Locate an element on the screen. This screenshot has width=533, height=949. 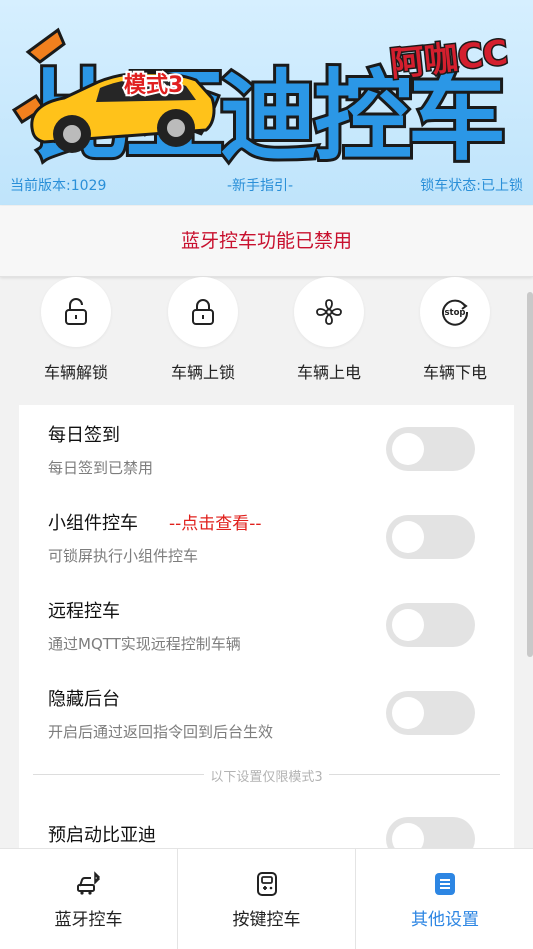
setting-row-prestart: 预启动比亚迪 is located at coordinates (266, 826).